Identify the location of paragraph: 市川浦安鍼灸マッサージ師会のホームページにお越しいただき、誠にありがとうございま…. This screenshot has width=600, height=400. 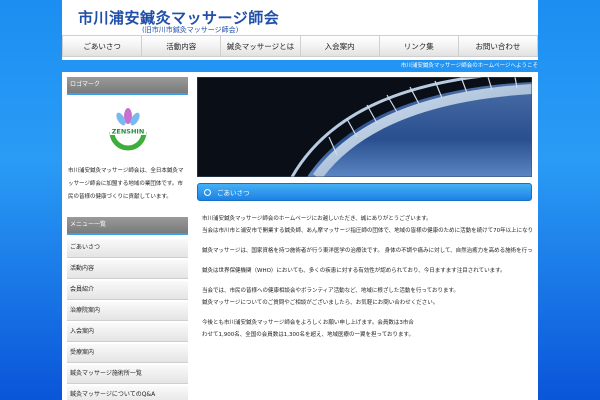
(317, 219).